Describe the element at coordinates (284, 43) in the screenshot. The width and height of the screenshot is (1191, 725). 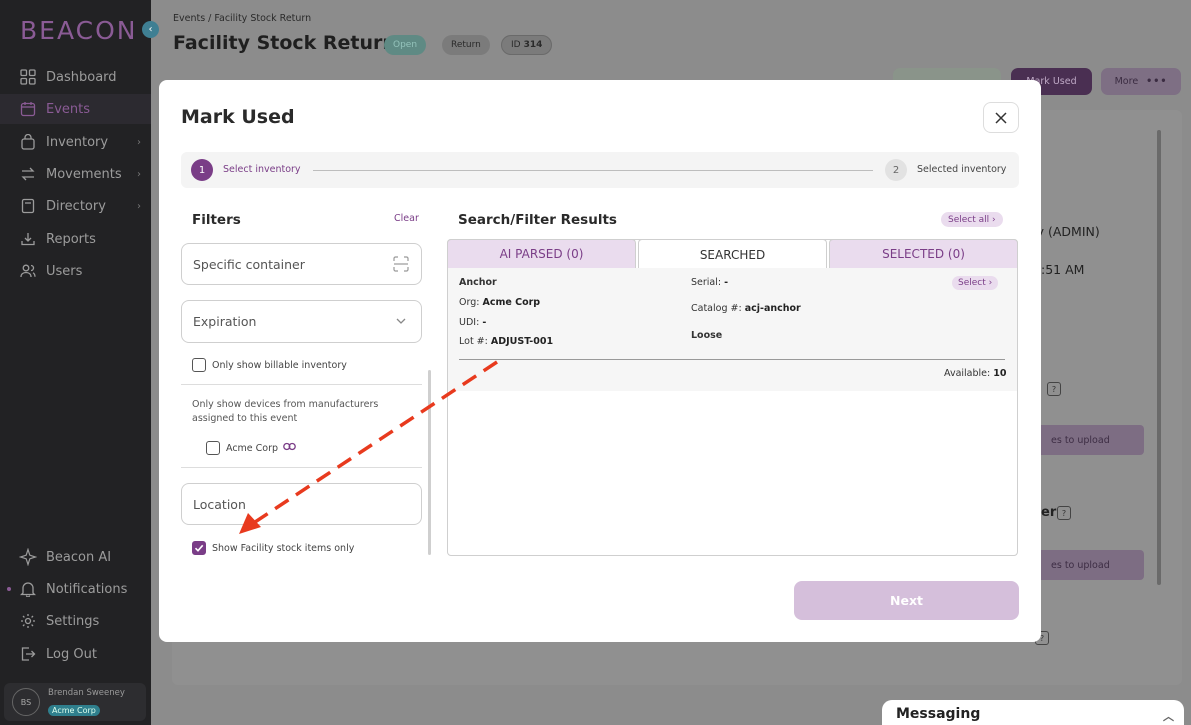
I see `page-title: Facility Stock Return` at that location.